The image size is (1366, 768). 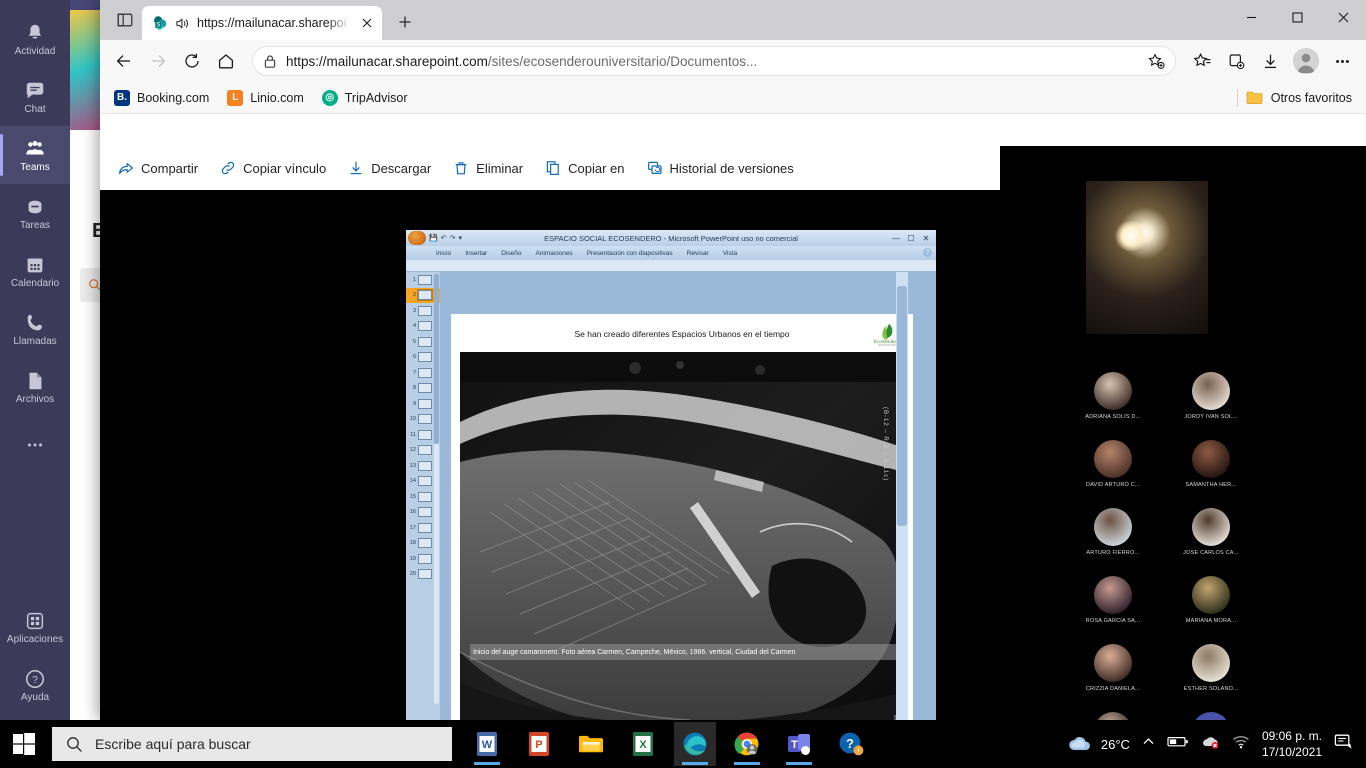 What do you see at coordinates (585, 168) in the screenshot?
I see `copy-to-command: Copiar en` at bounding box center [585, 168].